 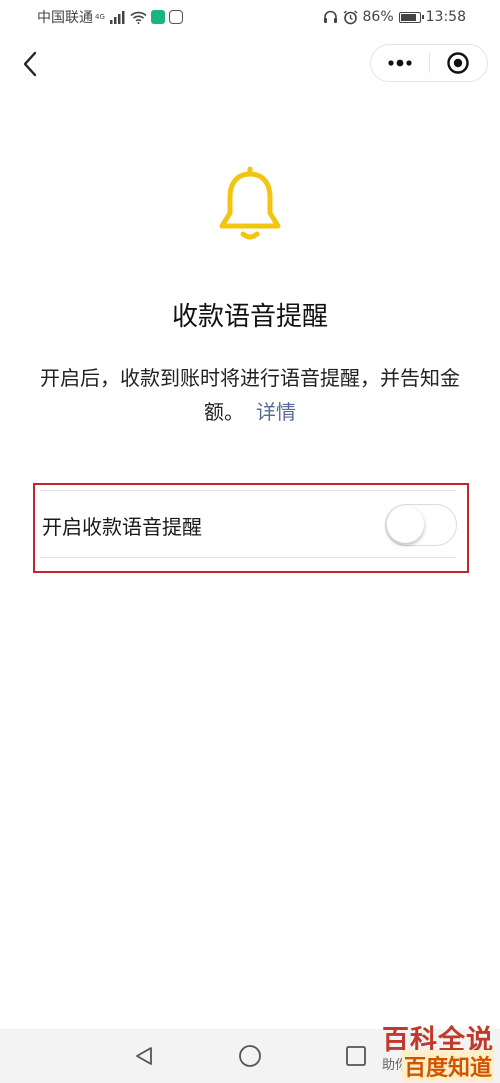 What do you see at coordinates (330, 16) in the screenshot?
I see `headset-icon` at bounding box center [330, 16].